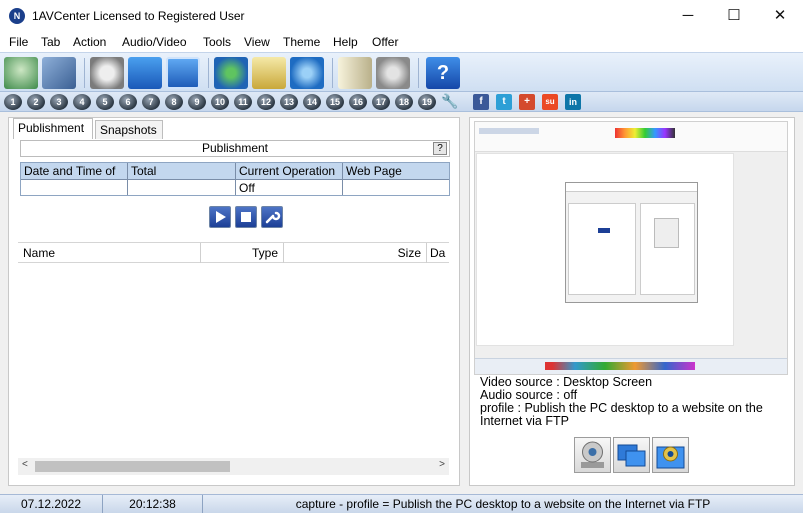  I want to click on minimize-button: ─, so click(688, 16).